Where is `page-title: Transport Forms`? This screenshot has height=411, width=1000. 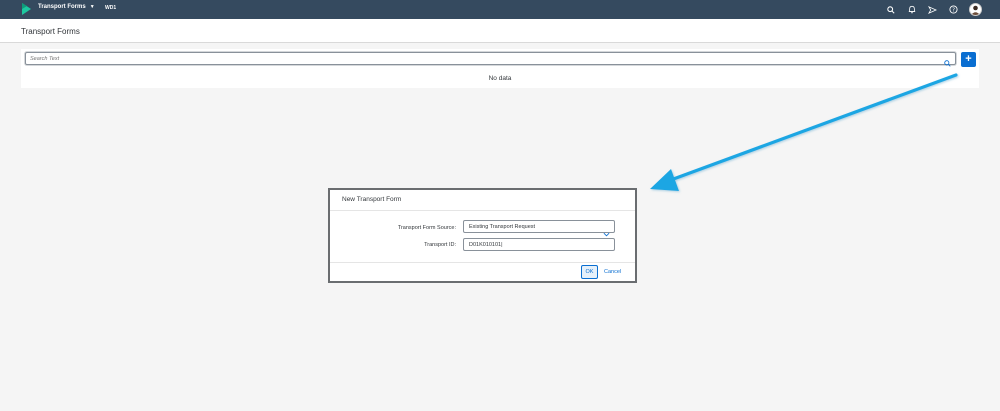 page-title: Transport Forms is located at coordinates (50, 31).